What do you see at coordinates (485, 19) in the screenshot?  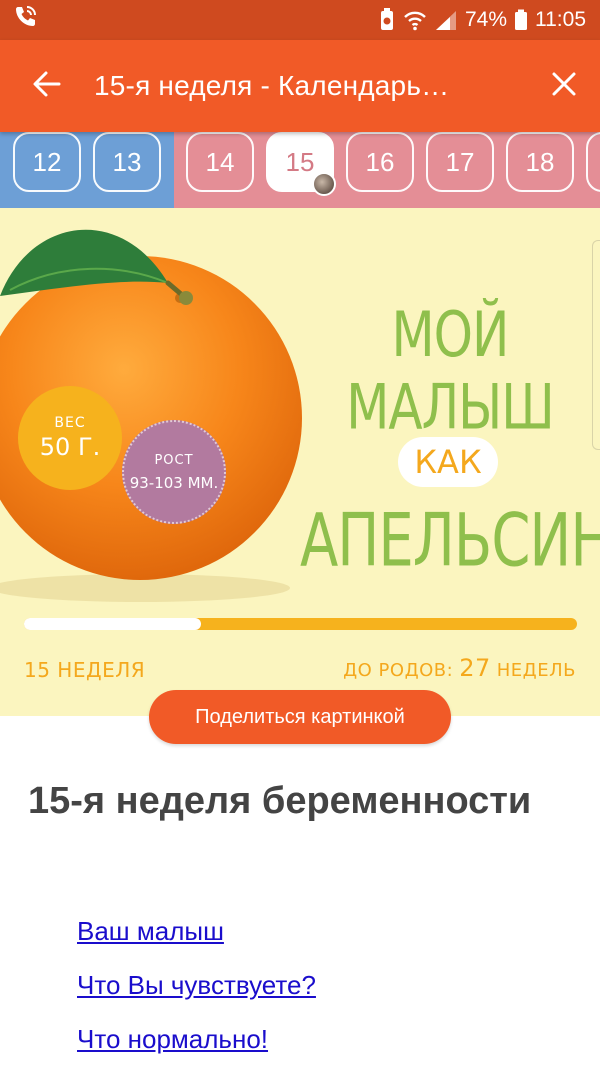 I see `battery-percent: 74%` at bounding box center [485, 19].